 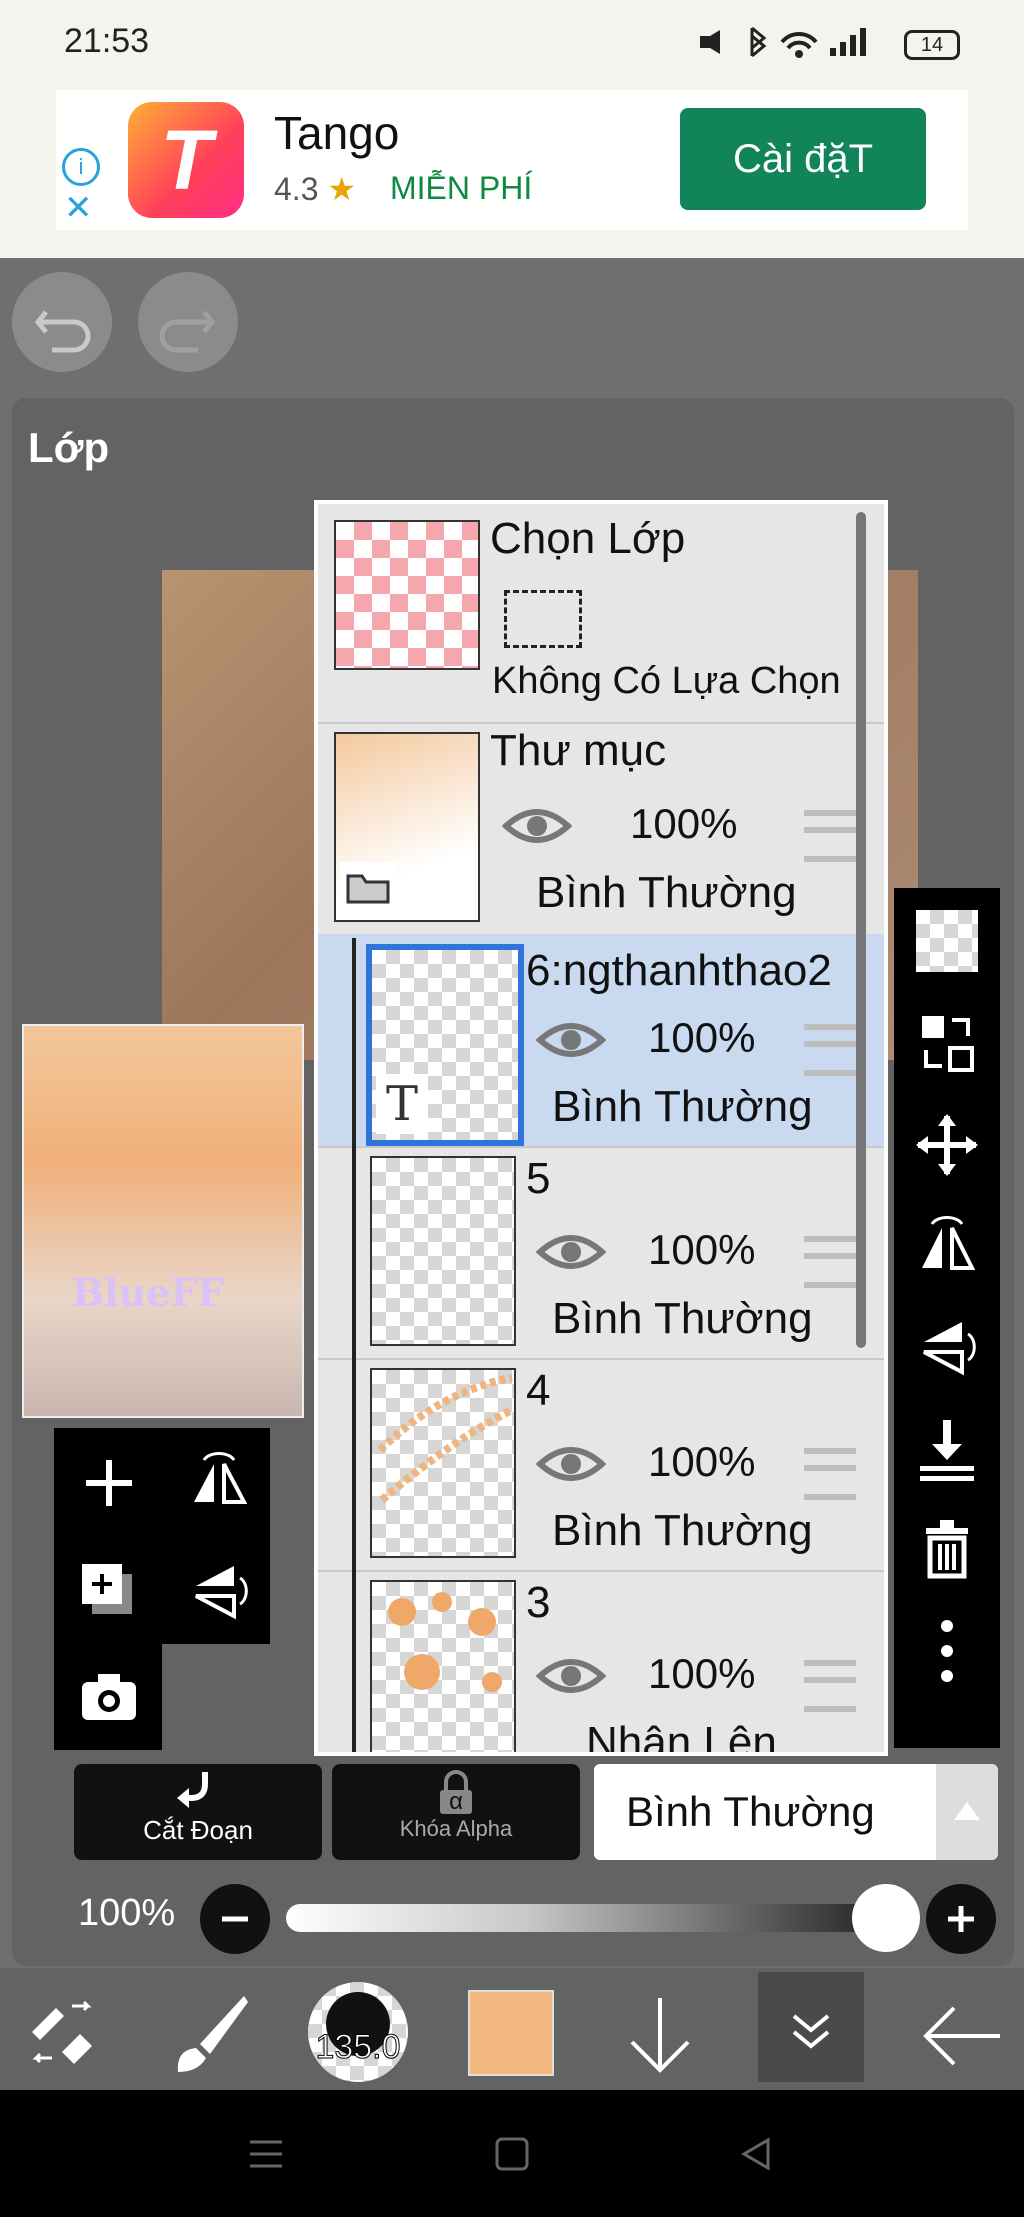 I want to click on layer-row-5: 5 100% Bình Thường, so click(x=601, y=1253).